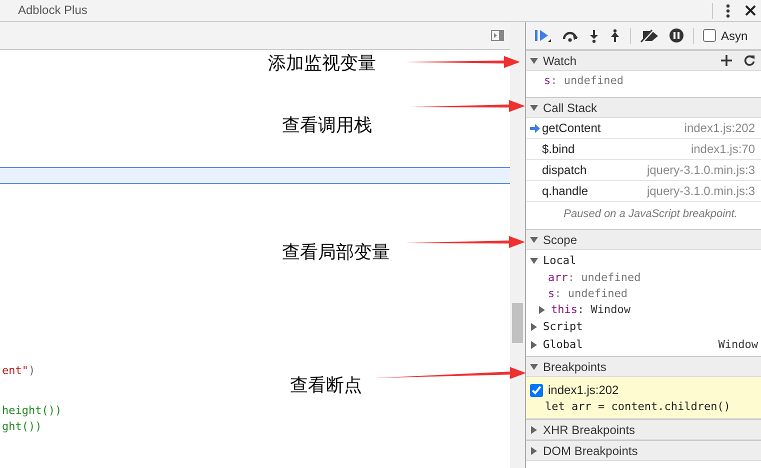  I want to click on scope-group-name: Global, so click(563, 345).